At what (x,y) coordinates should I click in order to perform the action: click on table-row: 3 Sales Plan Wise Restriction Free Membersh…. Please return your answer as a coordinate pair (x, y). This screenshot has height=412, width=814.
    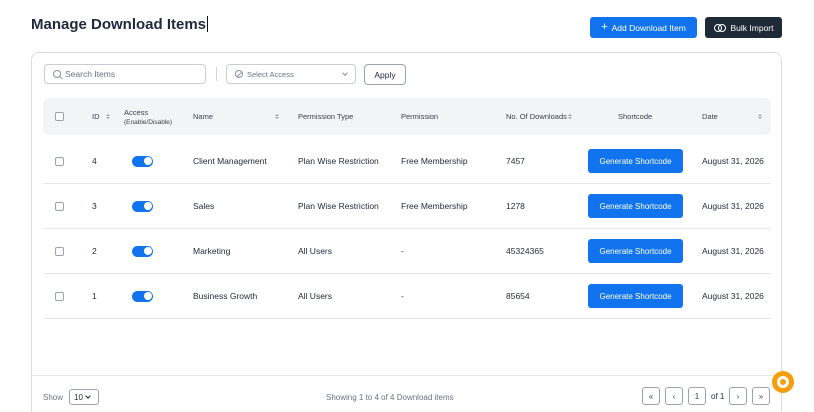
    Looking at the image, I should click on (407, 206).